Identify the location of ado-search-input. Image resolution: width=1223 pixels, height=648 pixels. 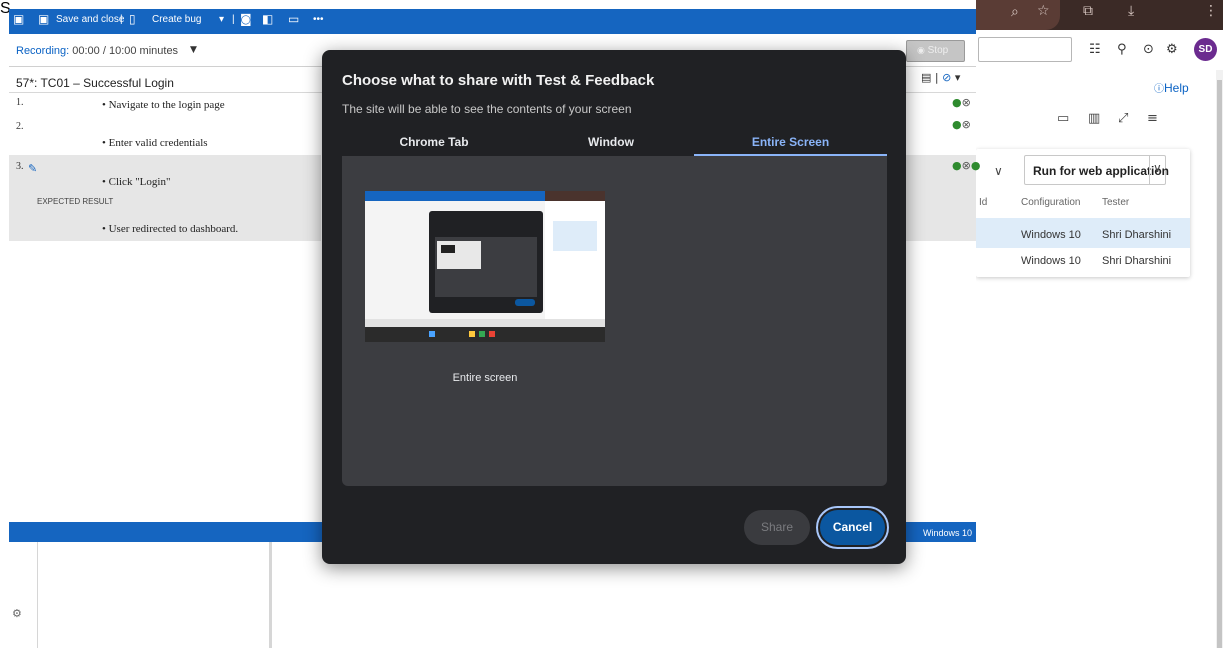
(1025, 49).